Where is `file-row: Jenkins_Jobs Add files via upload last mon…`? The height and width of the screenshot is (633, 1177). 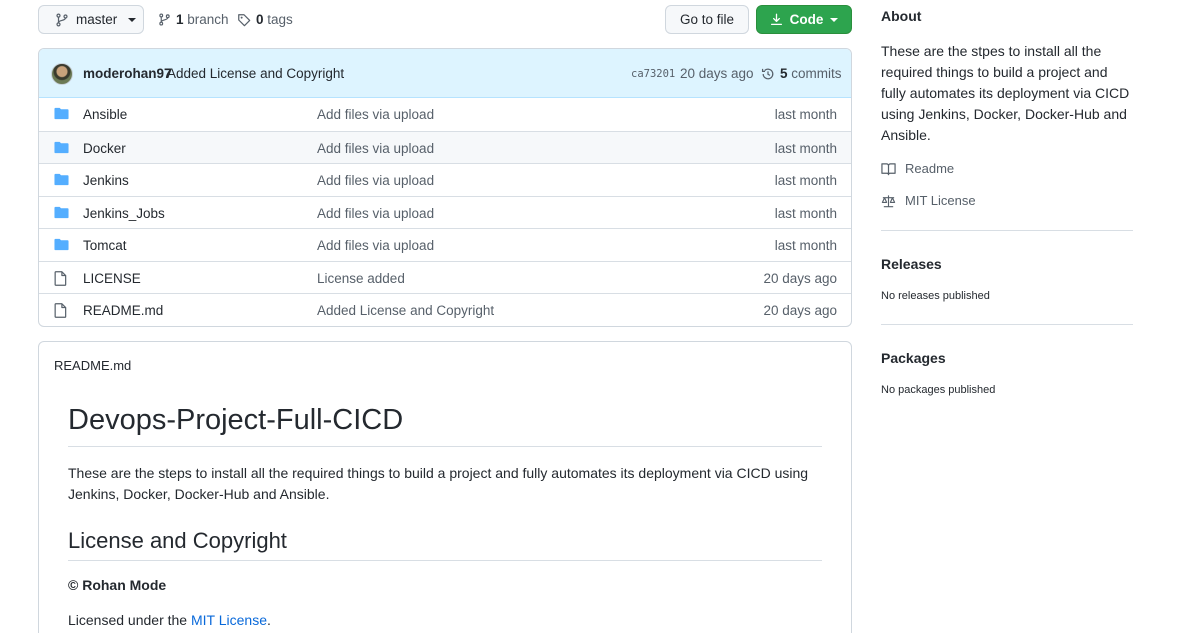
file-row: Jenkins_Jobs Add files via upload last mon… is located at coordinates (445, 212).